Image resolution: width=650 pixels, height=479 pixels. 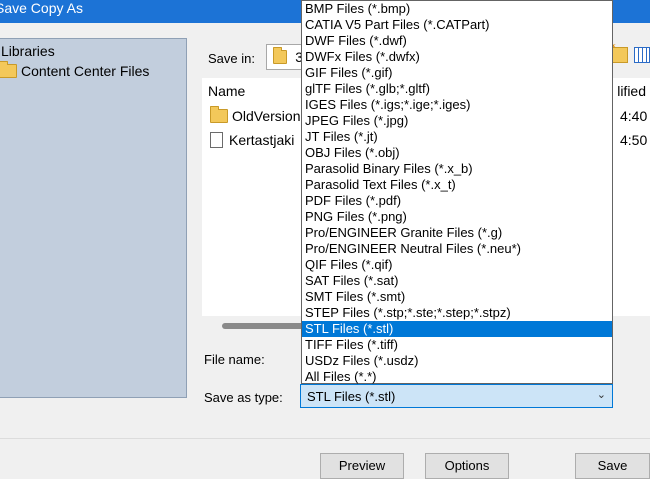 What do you see at coordinates (457, 329) in the screenshot?
I see `dropdown-option: STL Files (*.stl)` at bounding box center [457, 329].